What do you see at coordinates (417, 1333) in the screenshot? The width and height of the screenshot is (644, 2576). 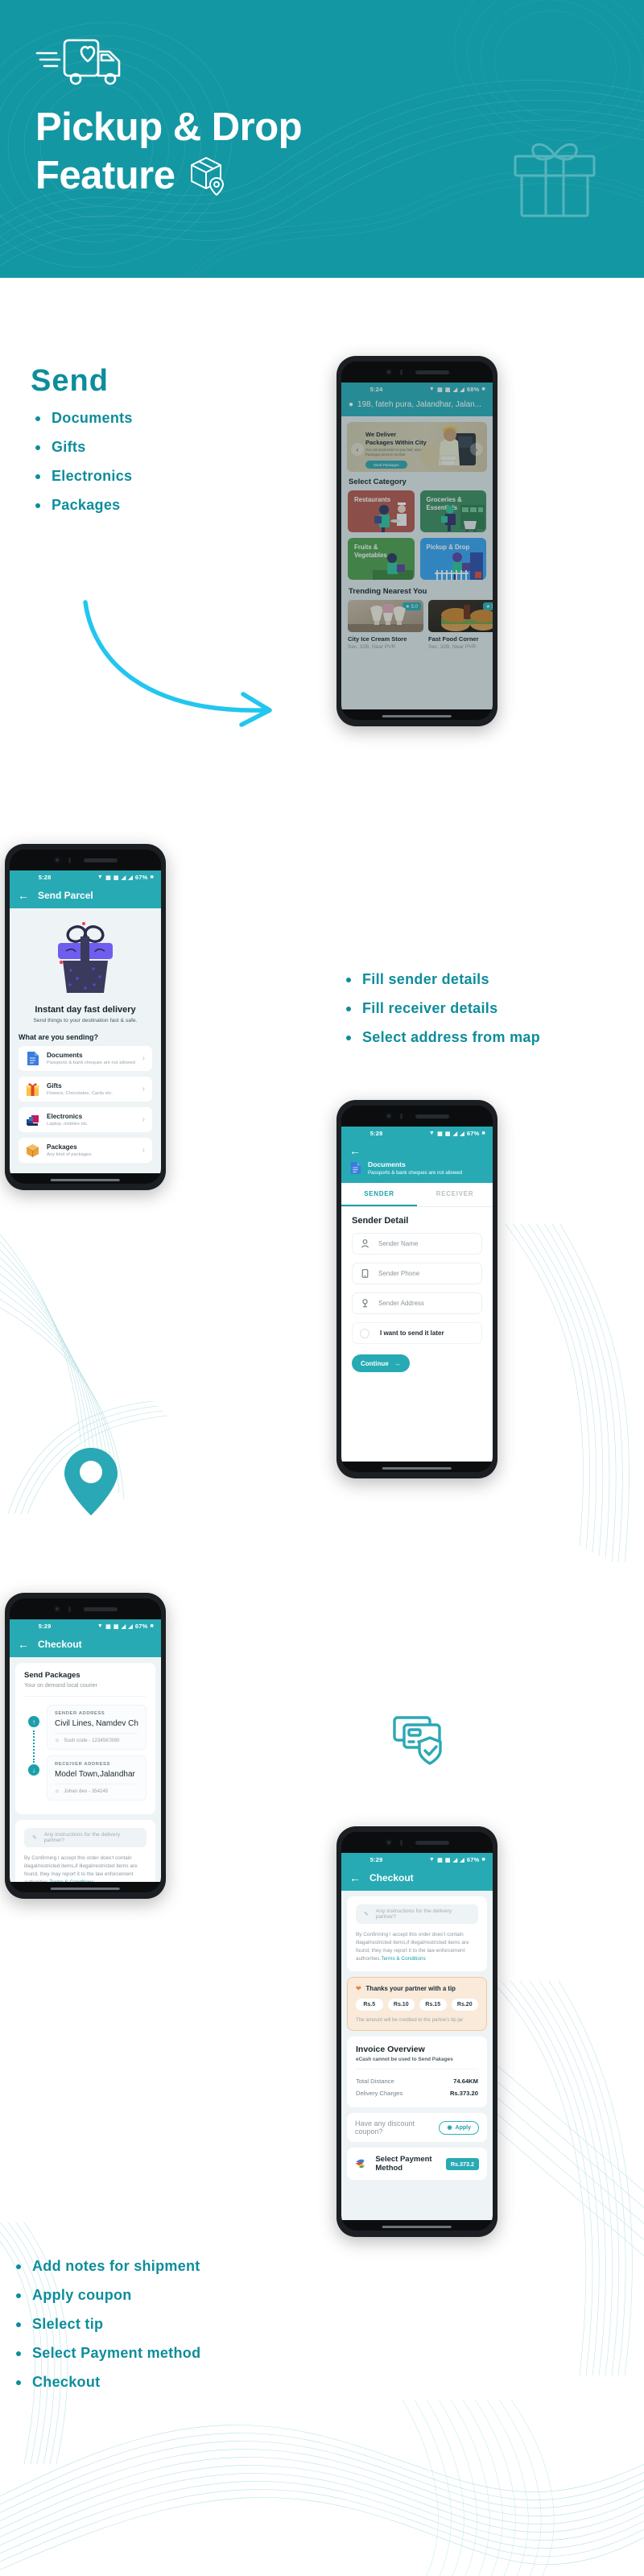 I see `send-later-row: I want to send it later` at bounding box center [417, 1333].